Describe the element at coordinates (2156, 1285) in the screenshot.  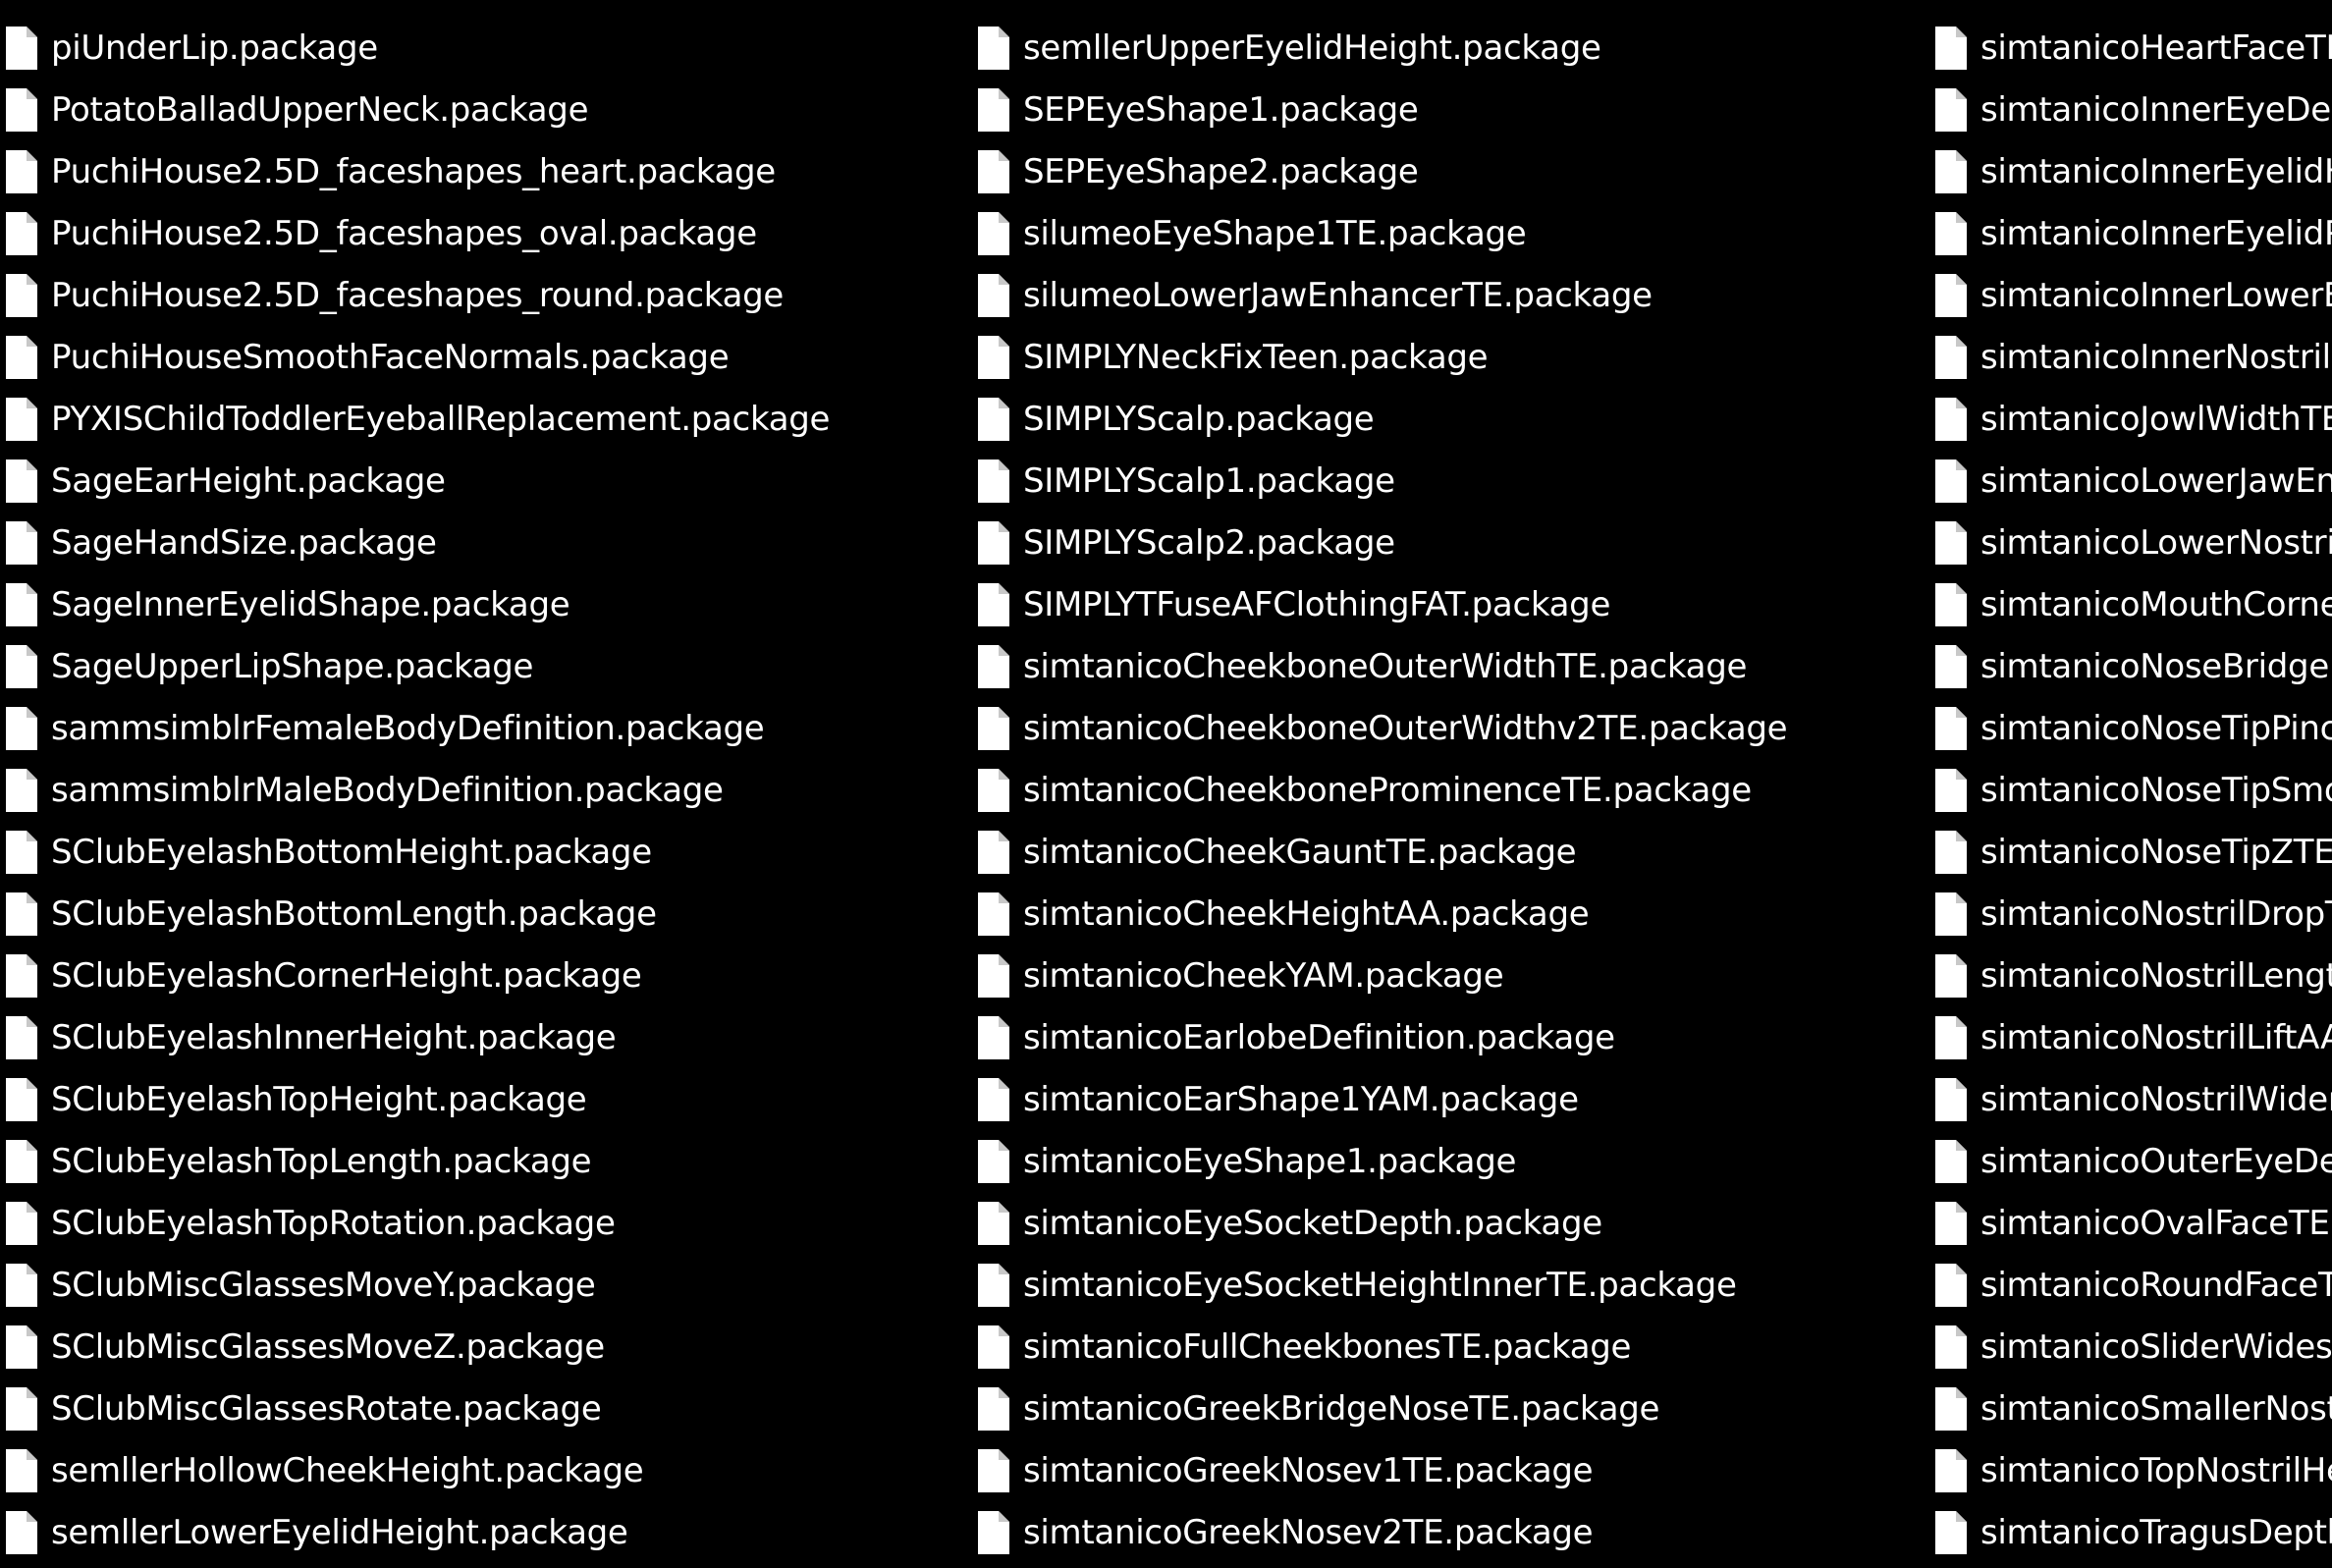
I see `file-name: simtanicoRoundFaceTE` at that location.